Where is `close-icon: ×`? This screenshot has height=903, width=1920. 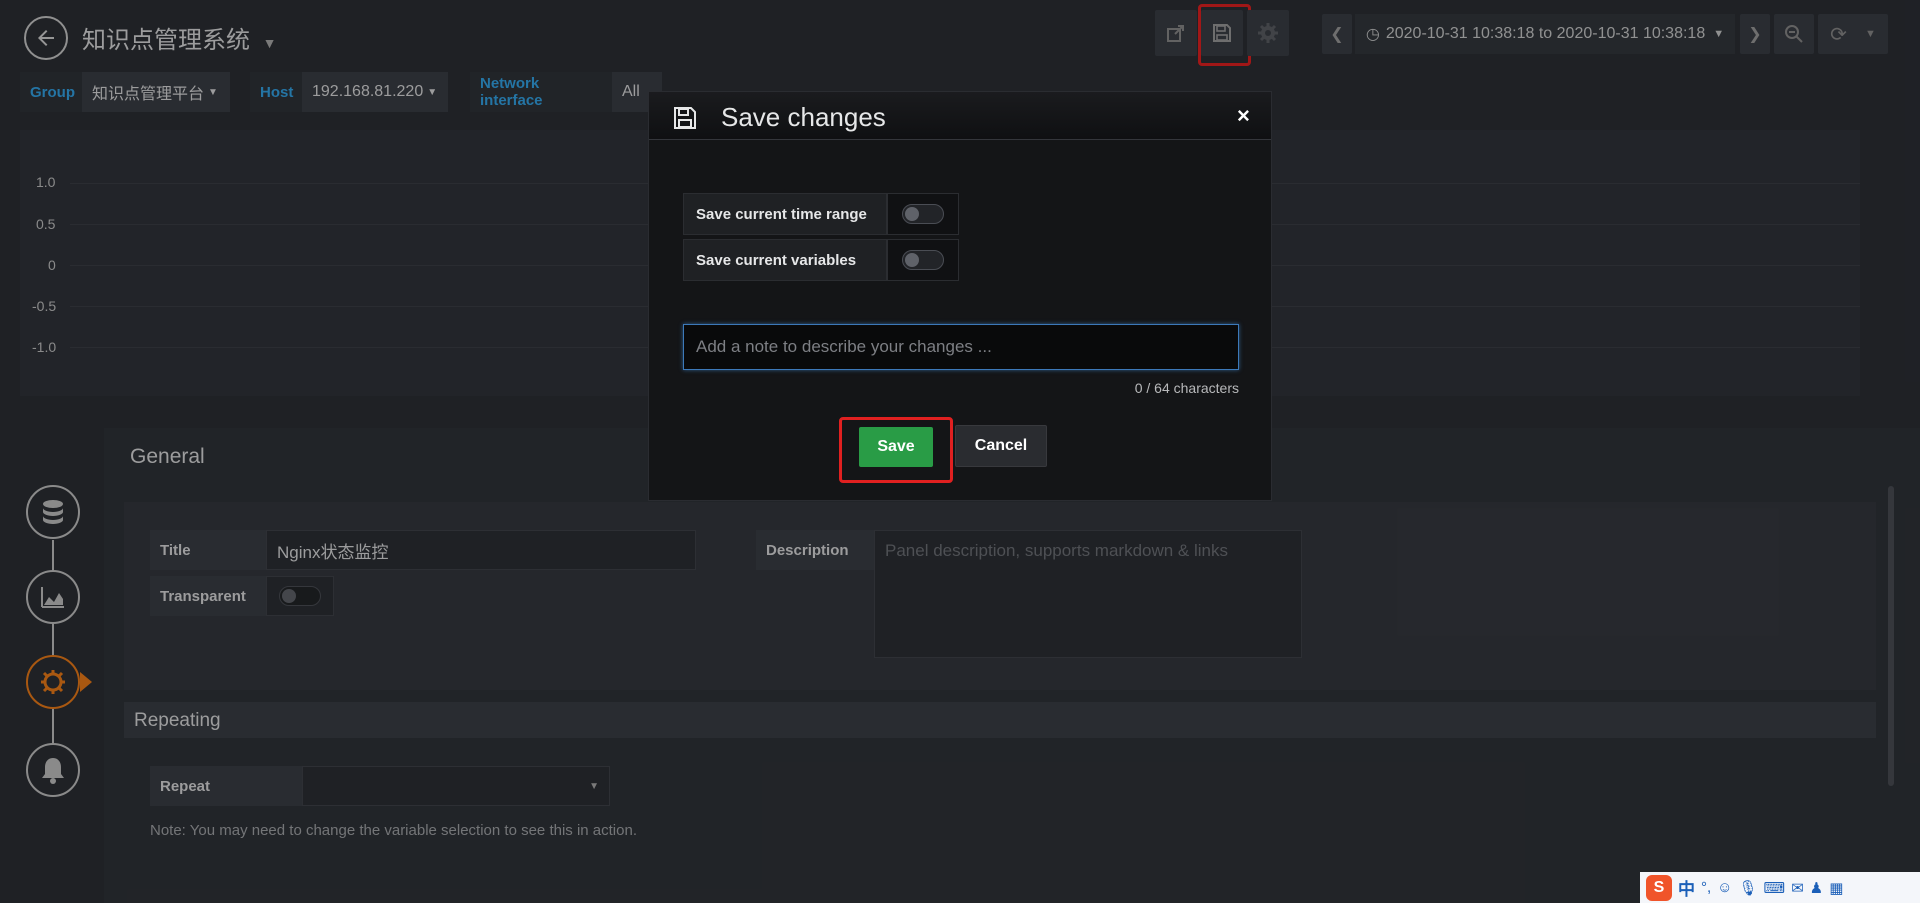
close-icon: × is located at coordinates (1243, 116).